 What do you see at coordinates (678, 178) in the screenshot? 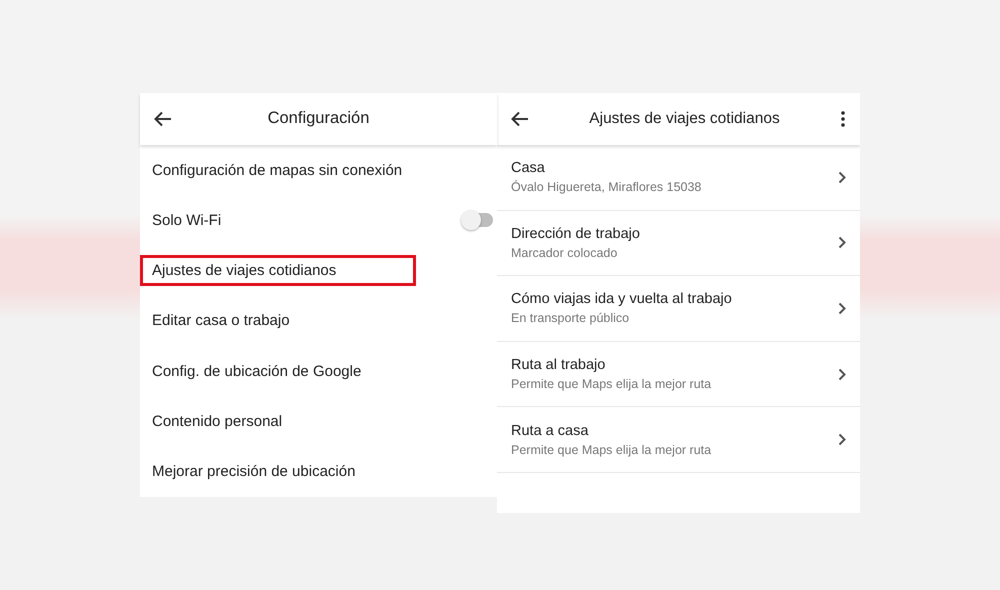
I see `commute-setting-row: Casa Óvalo Higuereta, Miraflores 15038` at bounding box center [678, 178].